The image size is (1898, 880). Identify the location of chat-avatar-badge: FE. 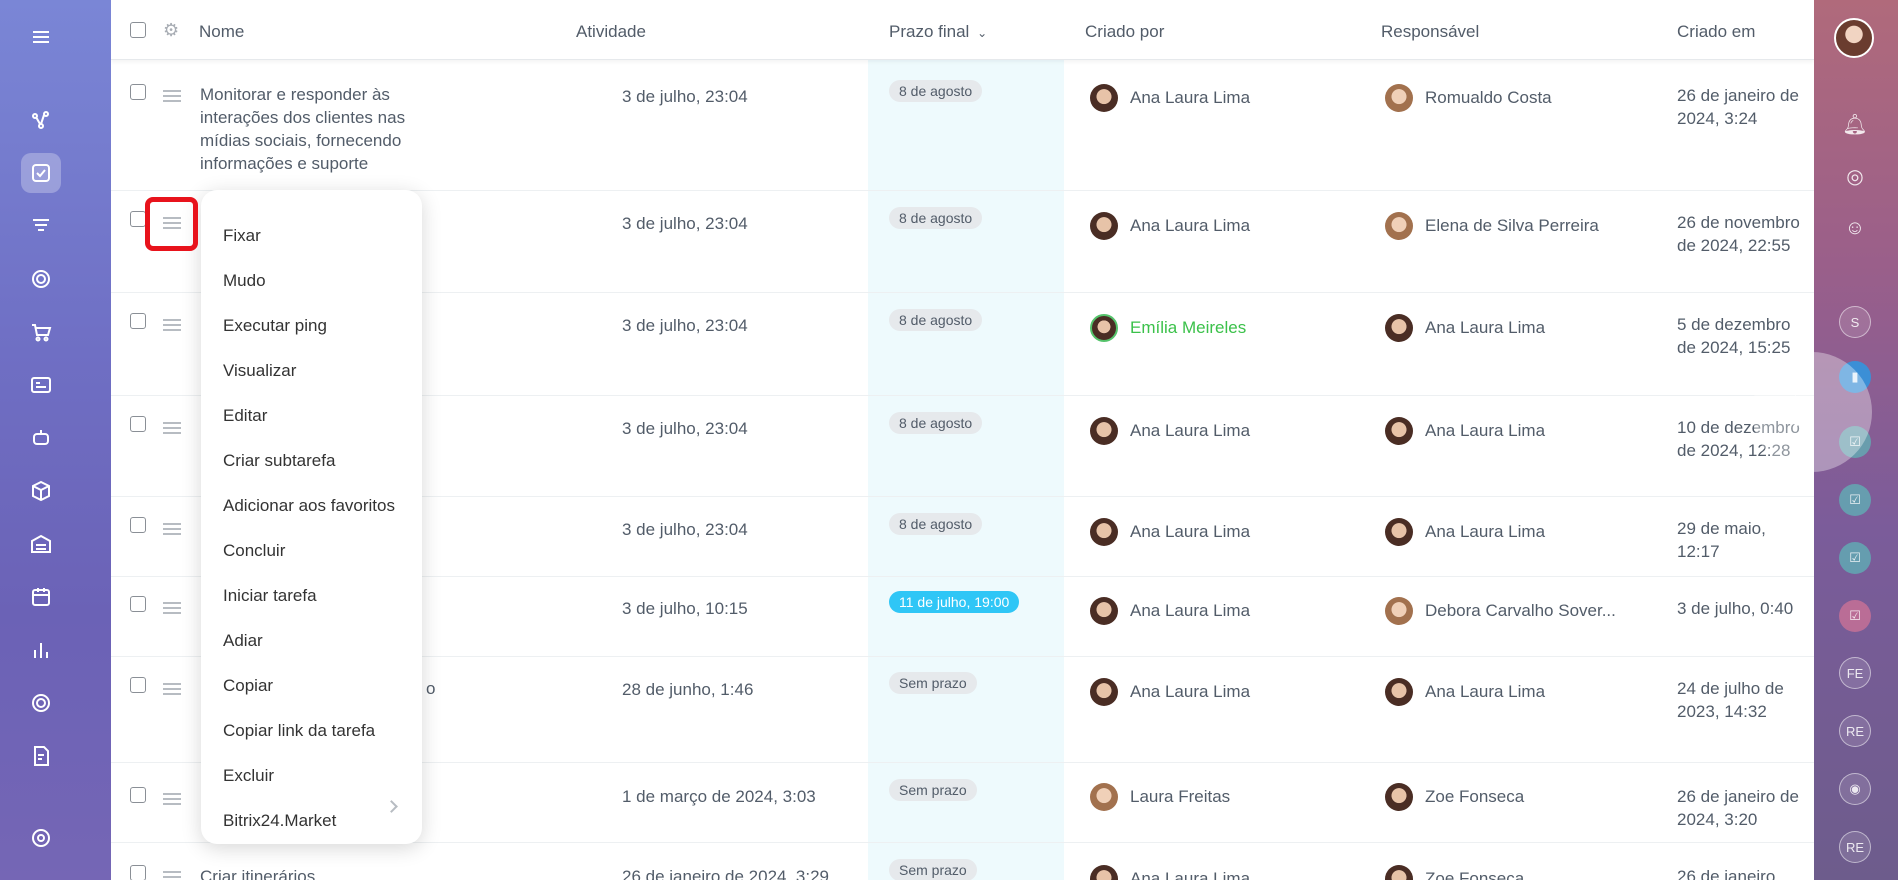
(1855, 673).